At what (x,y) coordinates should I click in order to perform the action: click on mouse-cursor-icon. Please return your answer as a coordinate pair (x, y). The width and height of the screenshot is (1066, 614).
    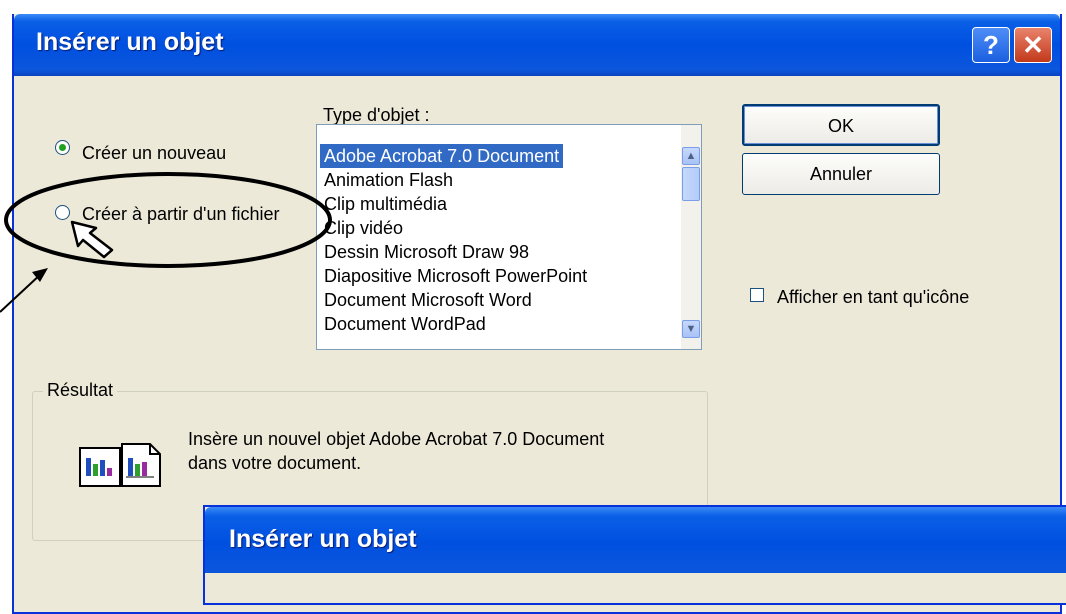
    Looking at the image, I should click on (92, 239).